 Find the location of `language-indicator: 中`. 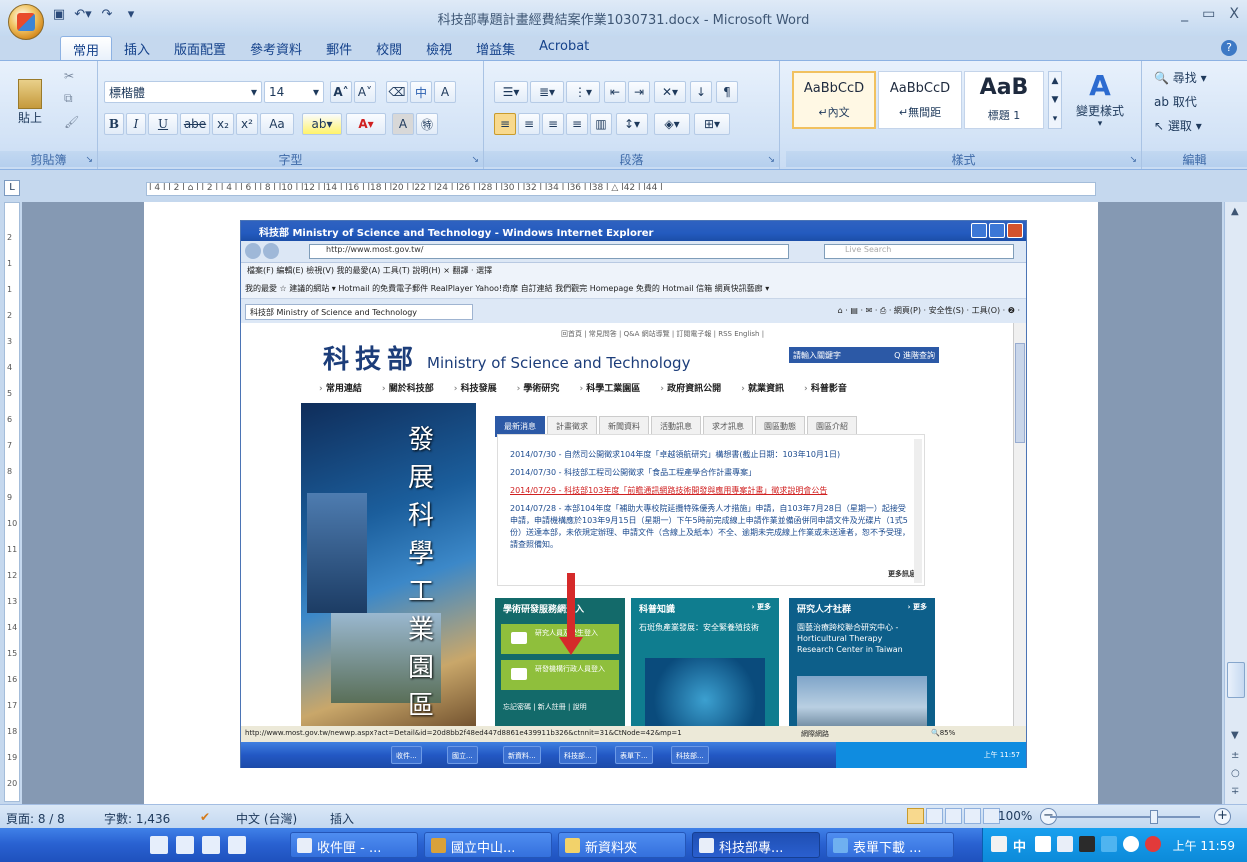

language-indicator: 中 is located at coordinates (1021, 845).